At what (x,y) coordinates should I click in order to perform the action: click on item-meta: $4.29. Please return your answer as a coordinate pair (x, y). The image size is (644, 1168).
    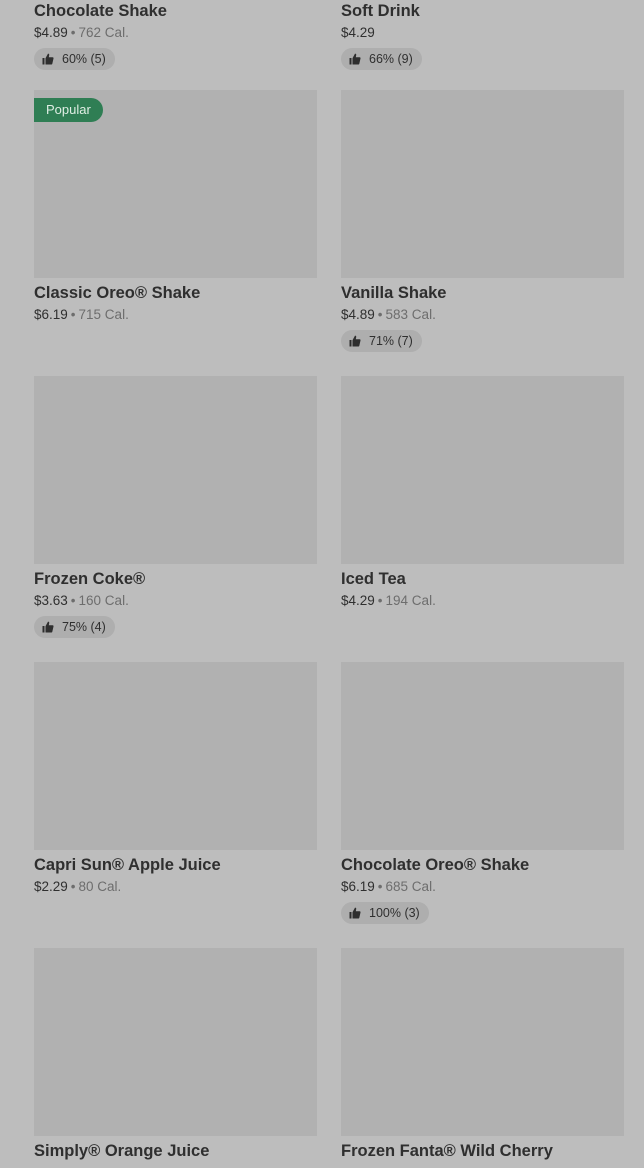
    Looking at the image, I should click on (482, 33).